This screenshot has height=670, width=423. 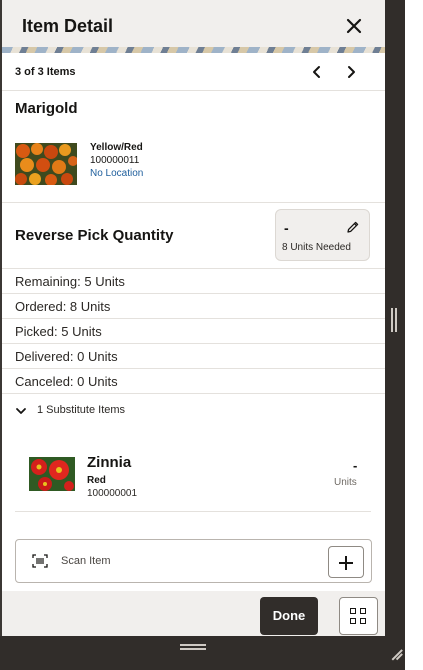 I want to click on add-item-button, so click(x=346, y=562).